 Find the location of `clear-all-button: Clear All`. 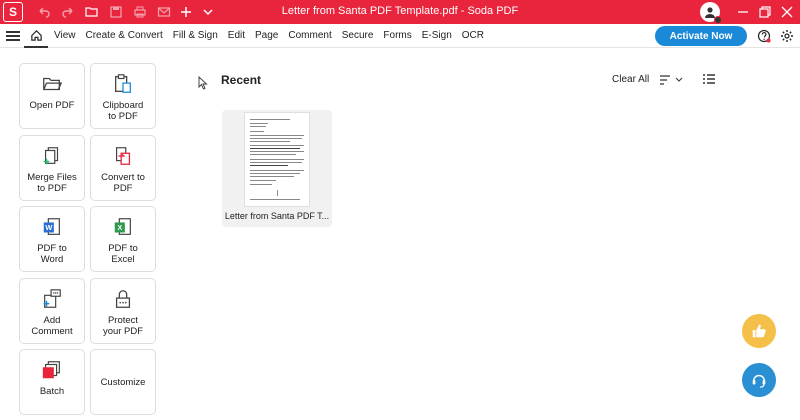

clear-all-button: Clear All is located at coordinates (630, 79).